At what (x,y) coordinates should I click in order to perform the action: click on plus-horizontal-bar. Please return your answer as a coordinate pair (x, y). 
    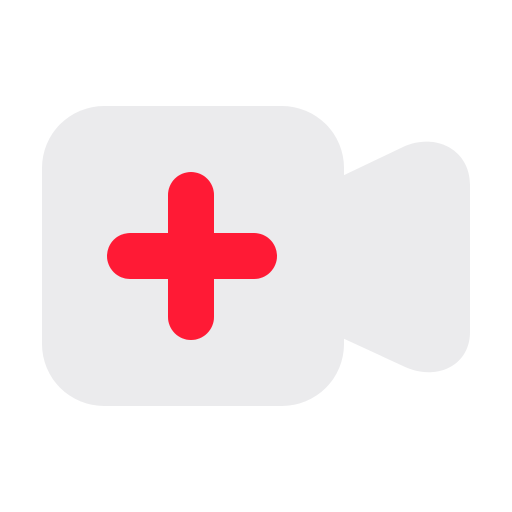
    Looking at the image, I should click on (192, 256).